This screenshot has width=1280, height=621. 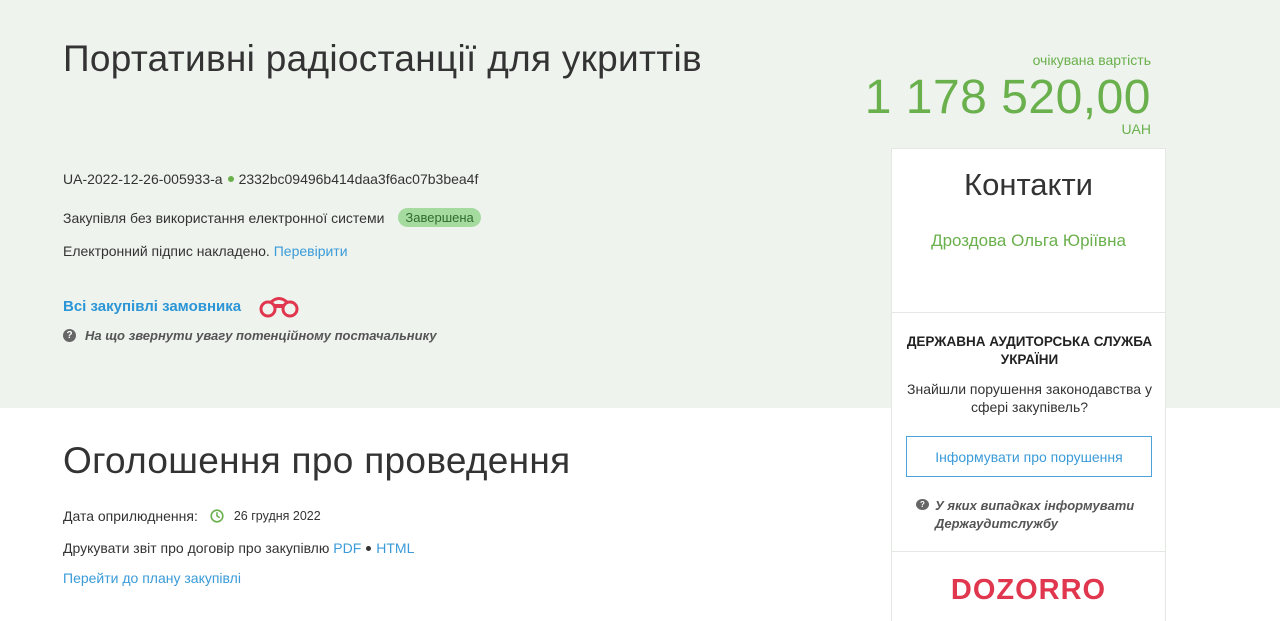 I want to click on tender-id: UA-2022-12-26-005933-a, so click(x=143, y=179).